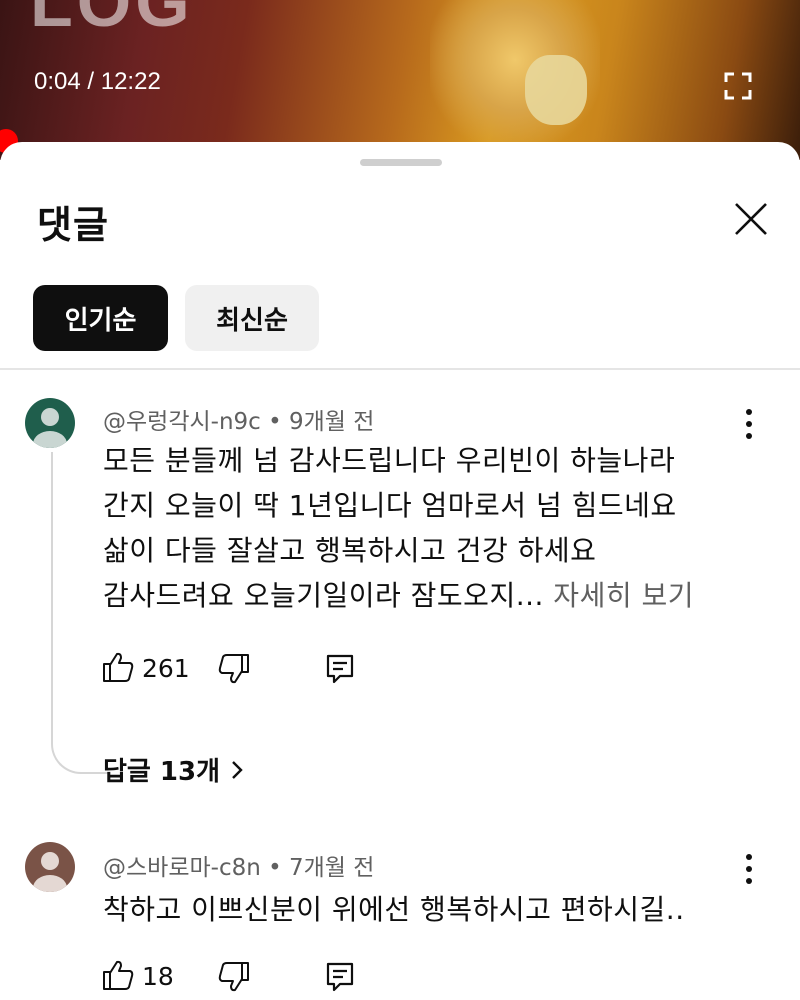 The width and height of the screenshot is (800, 1000). I want to click on video-duration: 12:22, so click(130, 81).